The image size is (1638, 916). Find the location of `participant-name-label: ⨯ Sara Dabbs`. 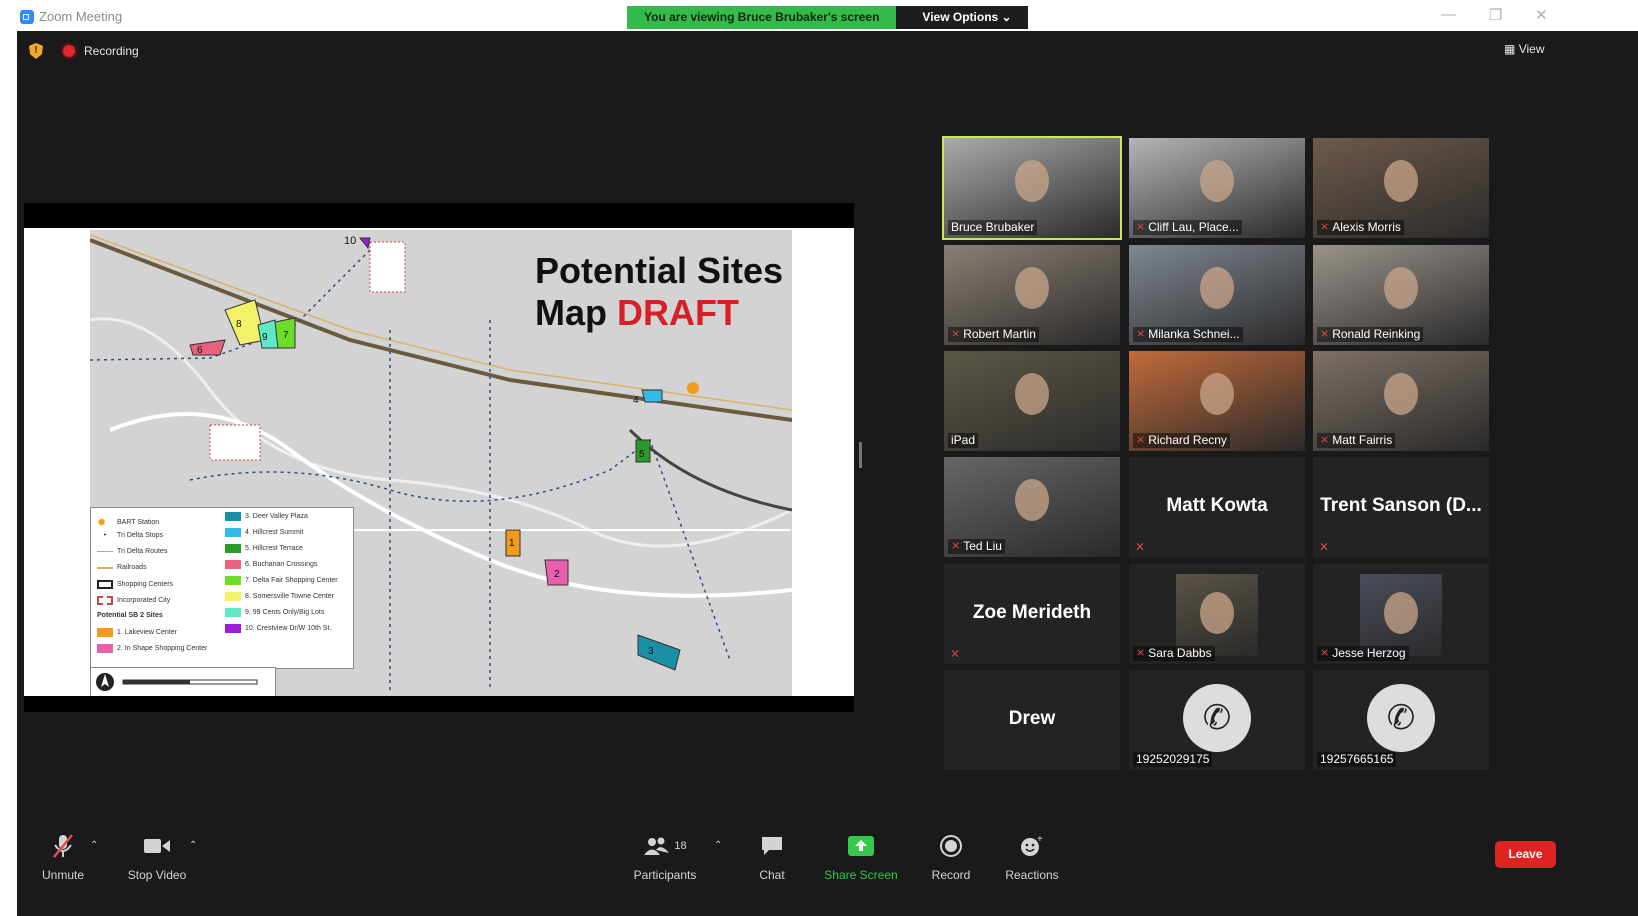

participant-name-label: ⨯ Sara Dabbs is located at coordinates (1174, 653).